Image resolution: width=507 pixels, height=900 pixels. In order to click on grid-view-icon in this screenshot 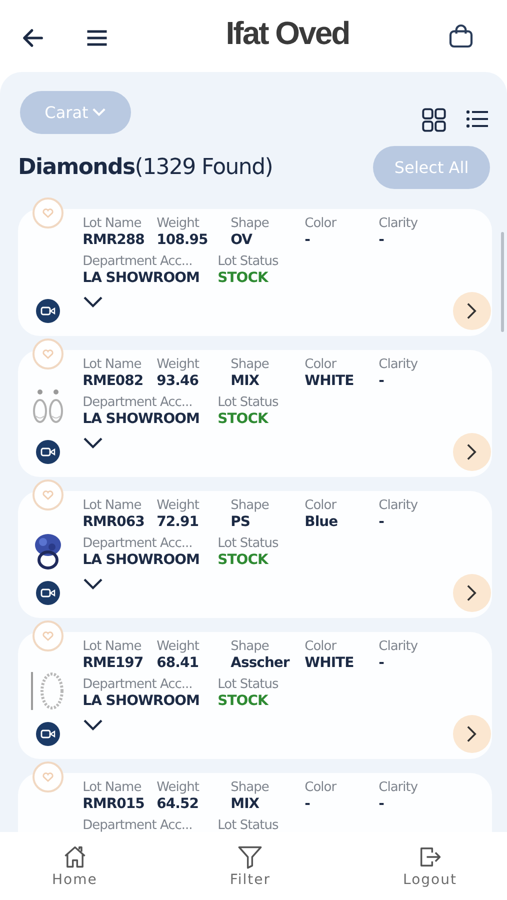, I will do `click(434, 120)`.